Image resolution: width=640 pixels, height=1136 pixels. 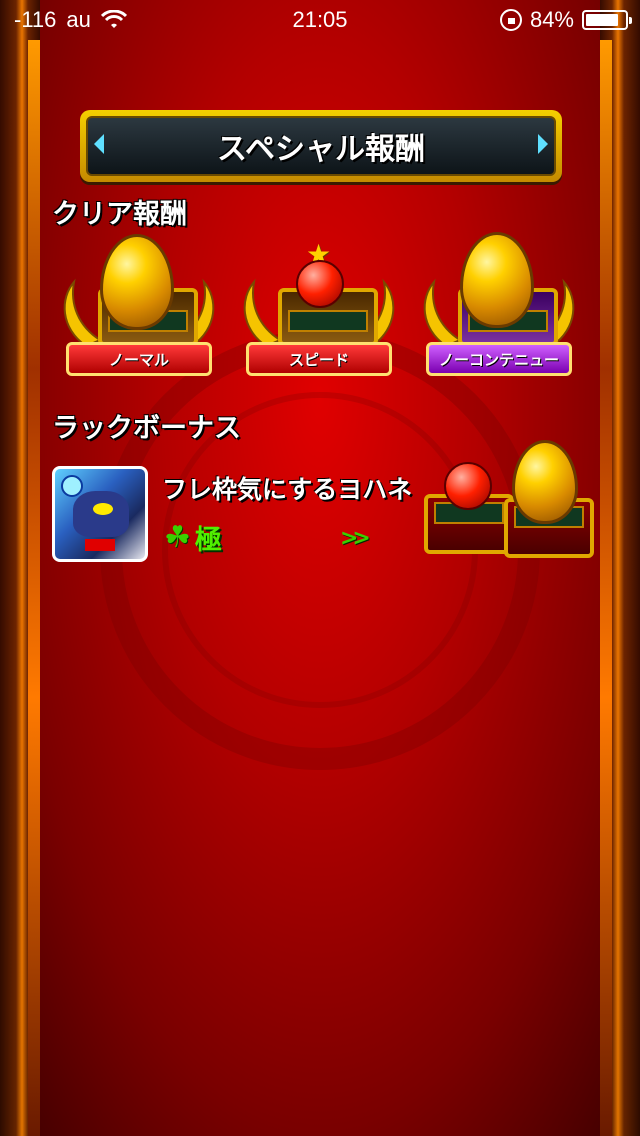 What do you see at coordinates (606, 588) in the screenshot?
I see `frame-inner-right` at bounding box center [606, 588].